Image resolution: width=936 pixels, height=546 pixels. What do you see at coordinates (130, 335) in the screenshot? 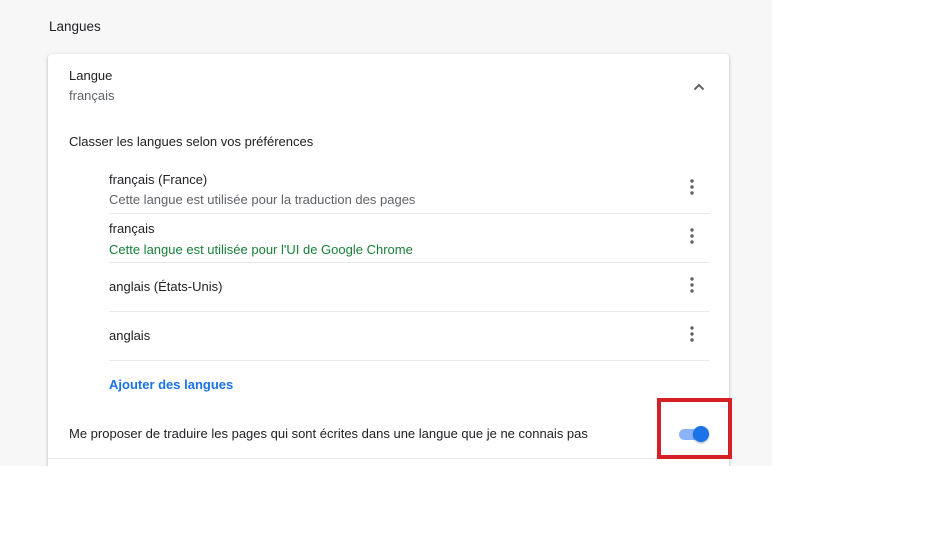
I see `language-name: anglais` at bounding box center [130, 335].